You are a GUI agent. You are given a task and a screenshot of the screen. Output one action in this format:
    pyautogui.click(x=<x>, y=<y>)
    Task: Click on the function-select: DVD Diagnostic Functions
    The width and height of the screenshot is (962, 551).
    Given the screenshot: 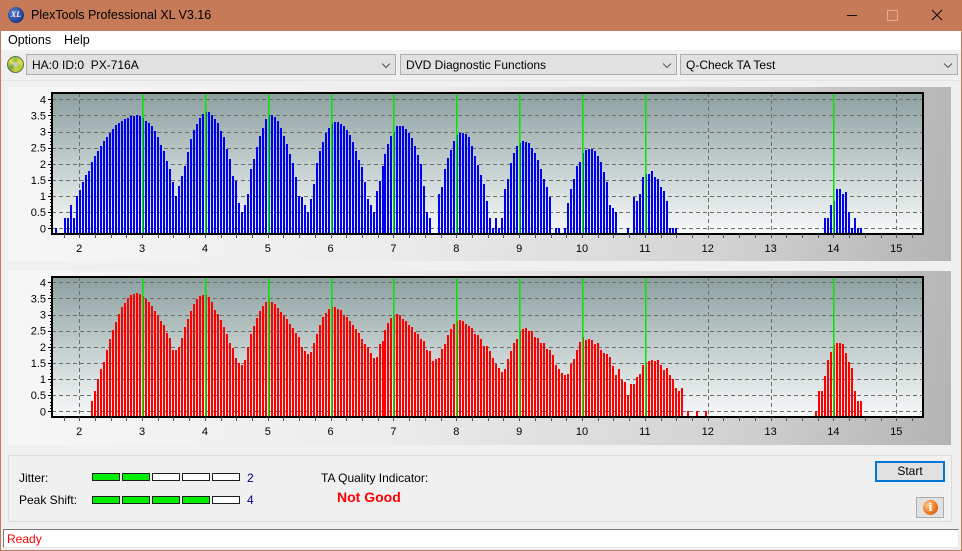 What is the action you would take?
    pyautogui.click(x=538, y=64)
    